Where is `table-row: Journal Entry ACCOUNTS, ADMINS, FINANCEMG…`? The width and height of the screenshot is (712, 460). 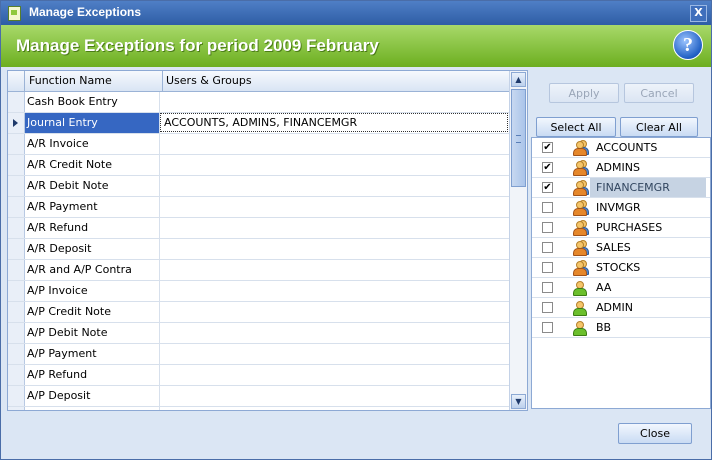
table-row: Journal Entry ACCOUNTS, ADMINS, FINANCEMG… is located at coordinates (258, 123).